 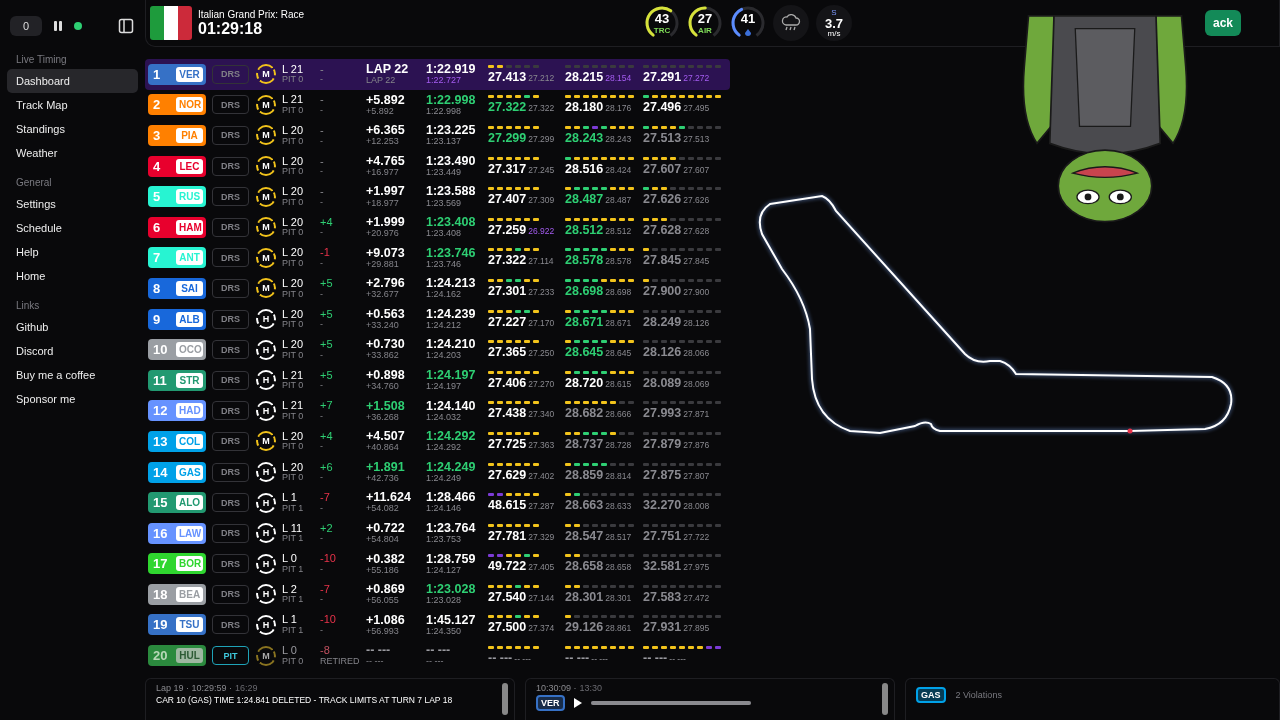 What do you see at coordinates (72, 375) in the screenshot?
I see `nav-item: Buy me a coffee` at bounding box center [72, 375].